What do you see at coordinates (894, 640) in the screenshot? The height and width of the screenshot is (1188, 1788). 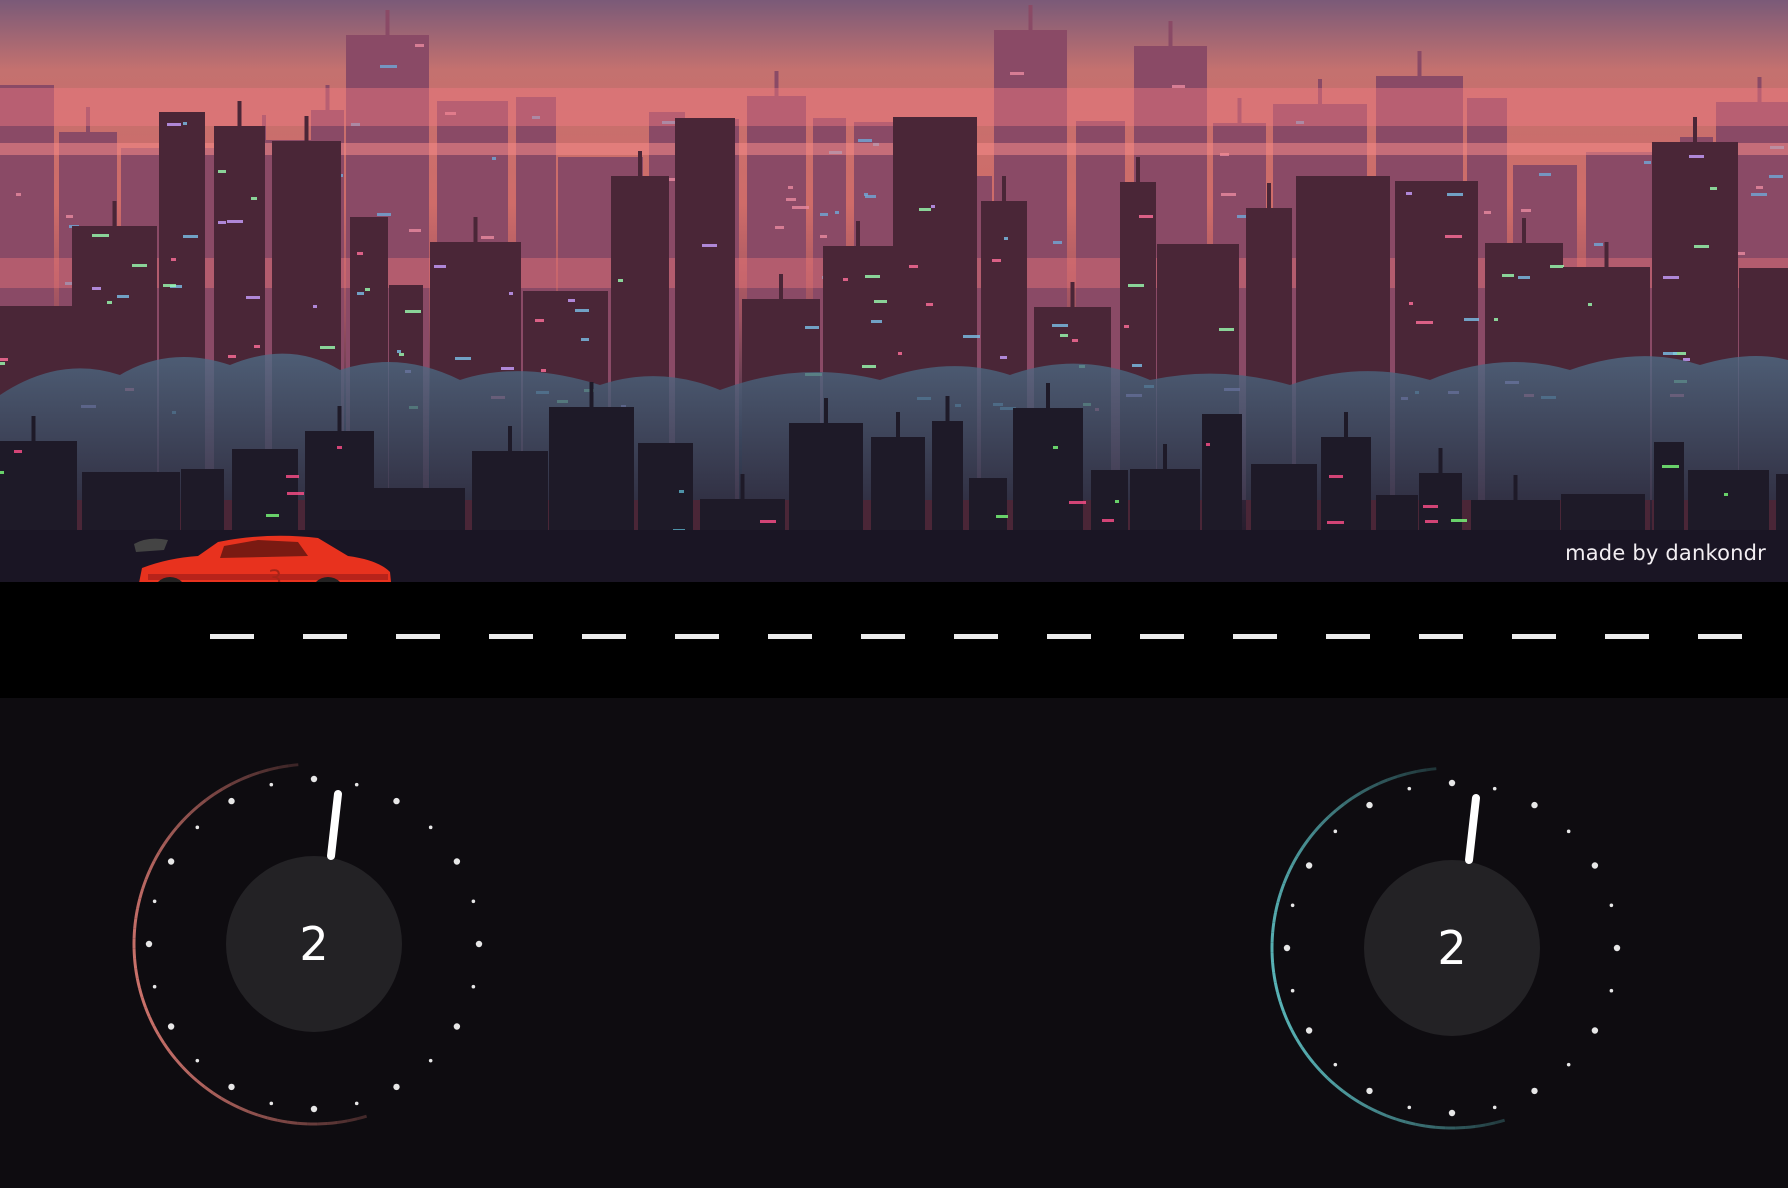 I see `race-road` at bounding box center [894, 640].